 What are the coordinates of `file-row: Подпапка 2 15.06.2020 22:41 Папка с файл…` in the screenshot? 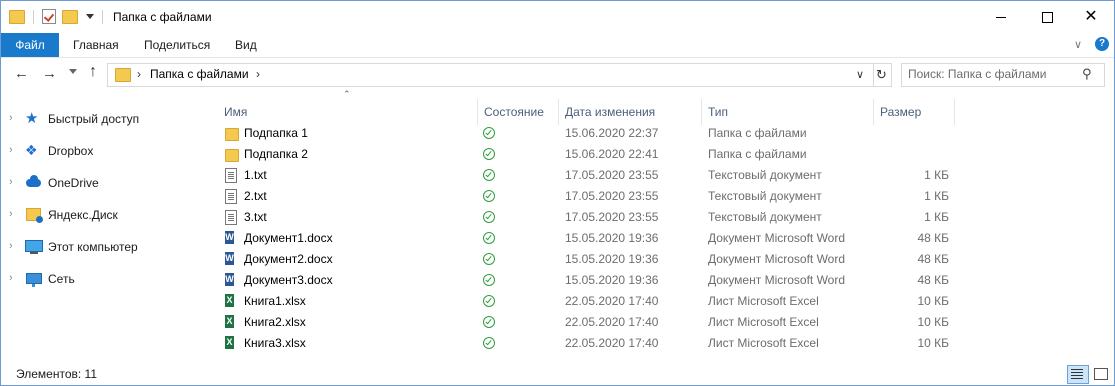 It's located at (659, 154).